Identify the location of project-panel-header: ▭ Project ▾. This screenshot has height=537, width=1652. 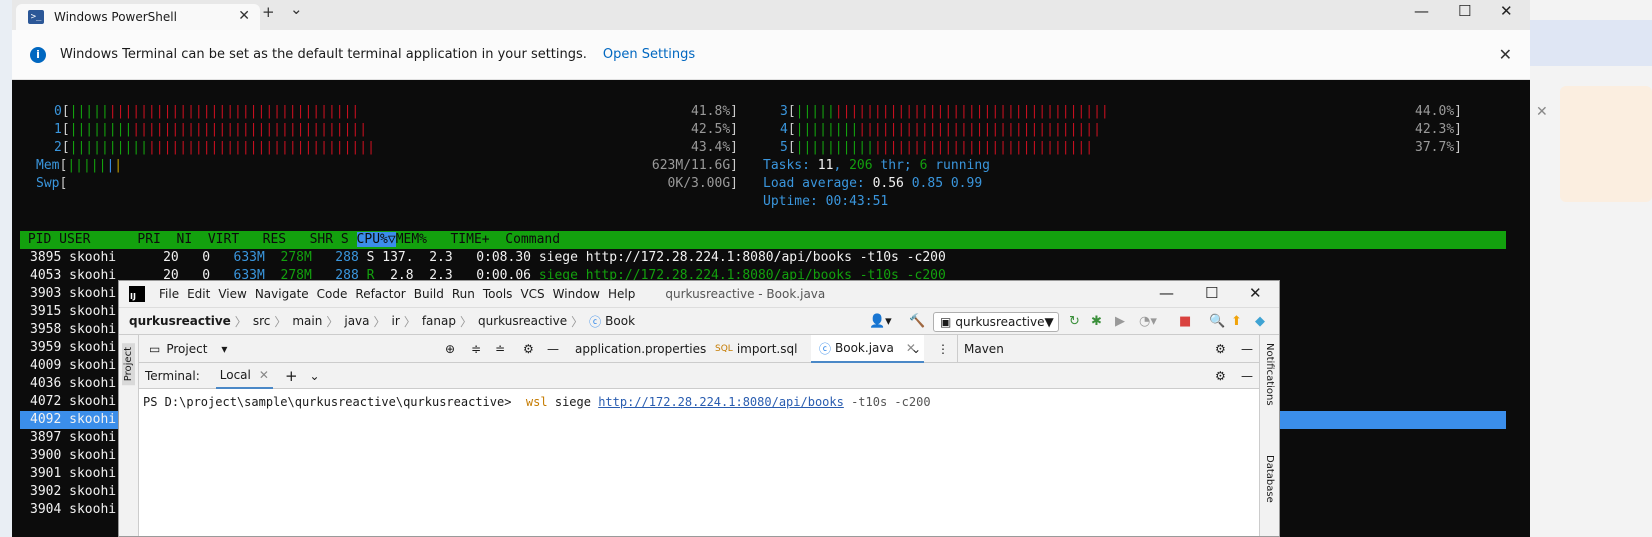
(188, 349).